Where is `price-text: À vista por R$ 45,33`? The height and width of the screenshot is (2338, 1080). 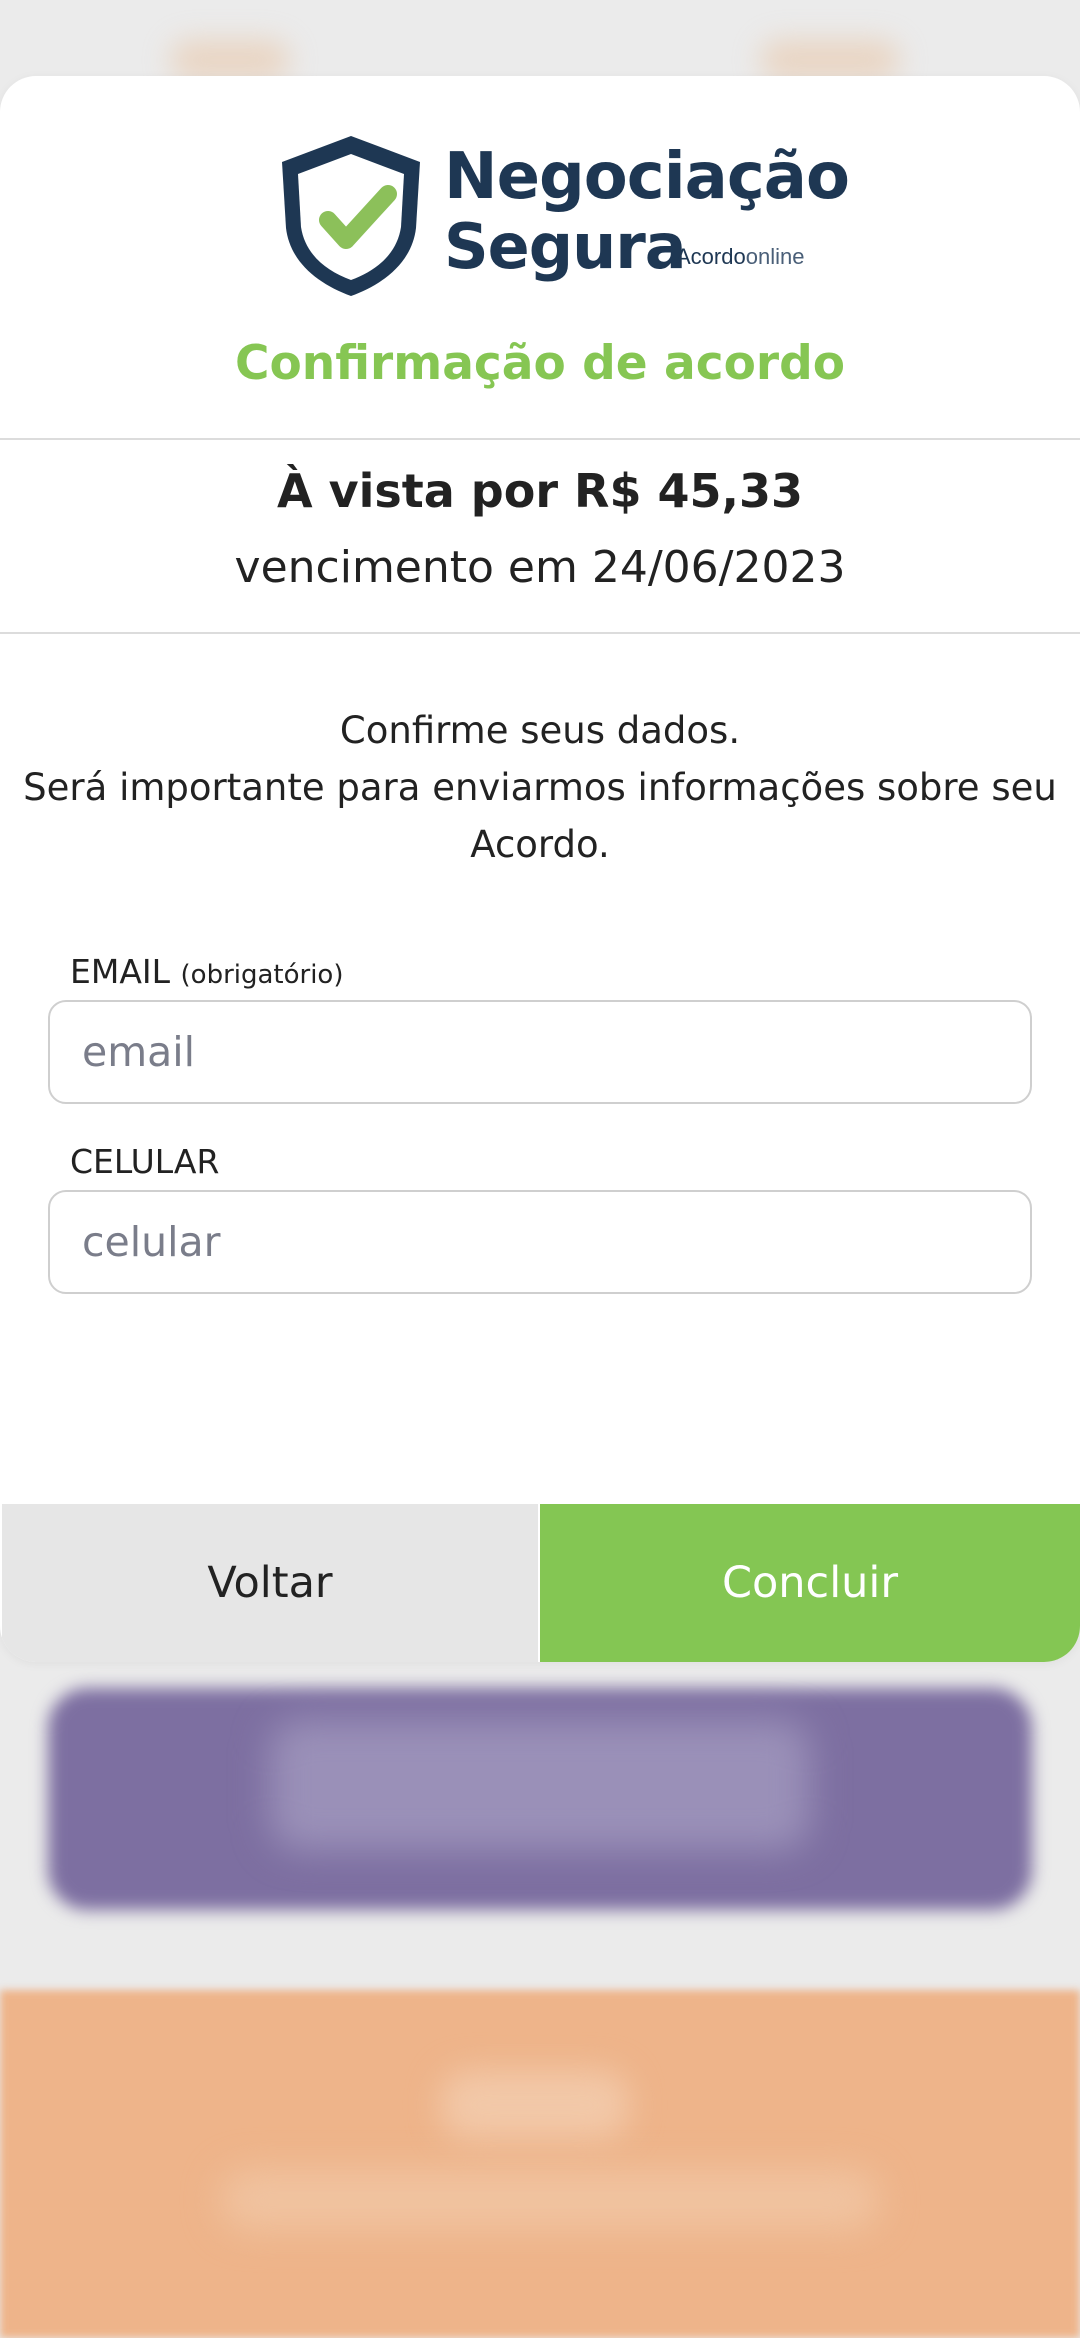 price-text: À vista por R$ 45,33 is located at coordinates (540, 491).